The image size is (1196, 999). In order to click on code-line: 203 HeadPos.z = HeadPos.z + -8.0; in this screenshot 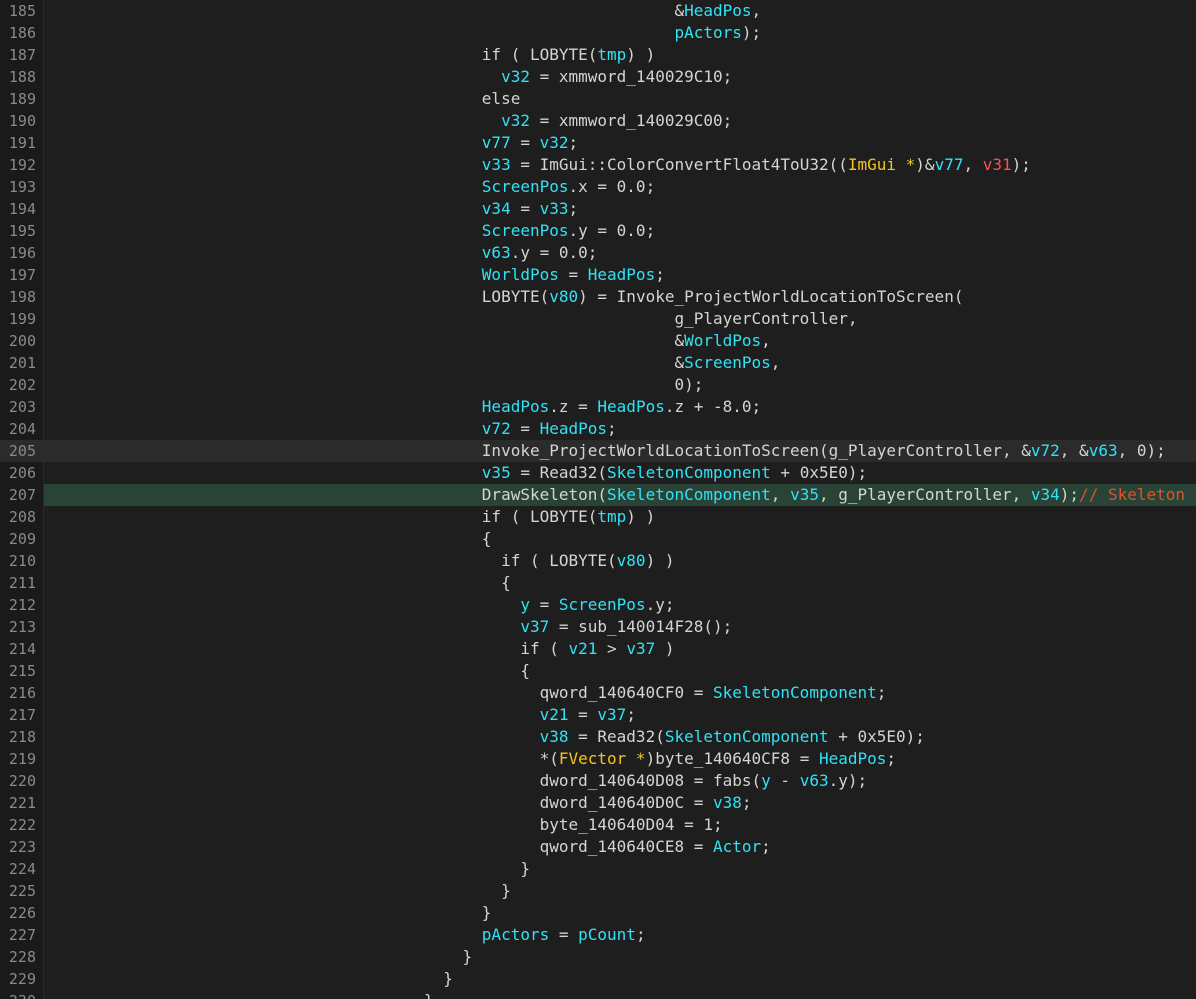, I will do `click(598, 407)`.